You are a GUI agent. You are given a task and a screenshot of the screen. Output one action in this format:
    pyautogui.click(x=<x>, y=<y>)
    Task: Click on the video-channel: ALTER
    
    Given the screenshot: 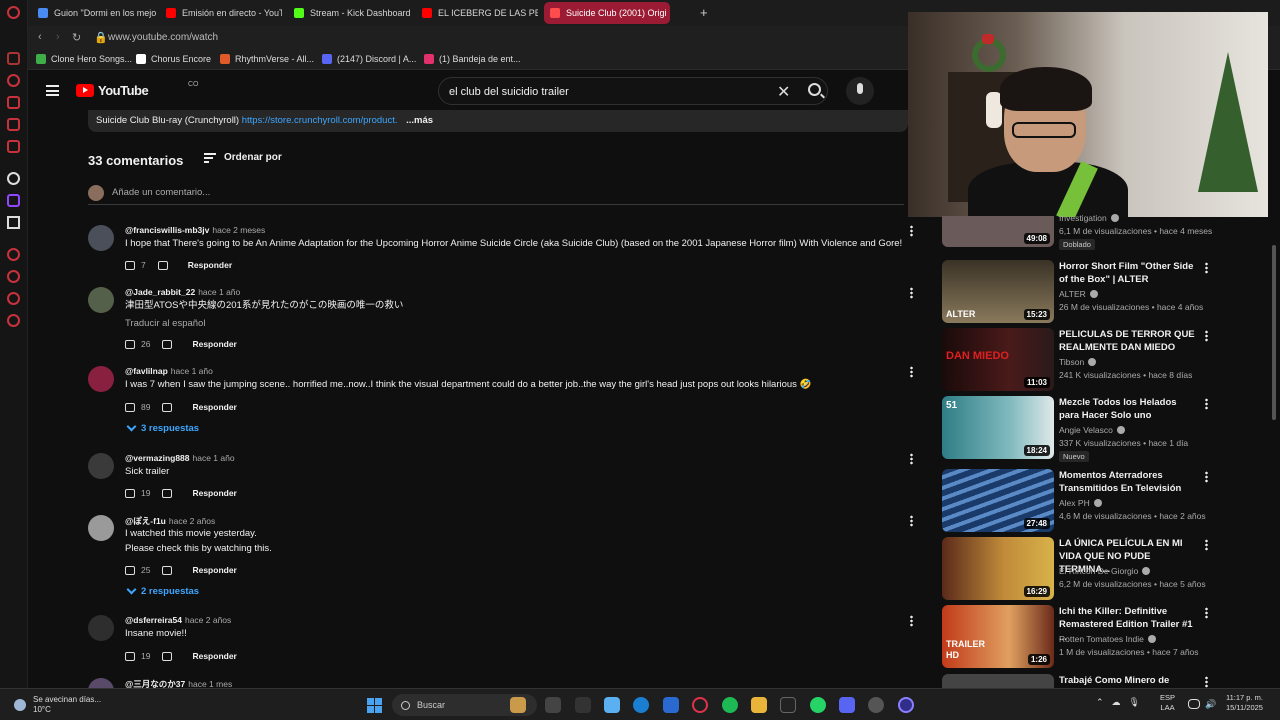 What is the action you would take?
    pyautogui.click(x=1078, y=294)
    